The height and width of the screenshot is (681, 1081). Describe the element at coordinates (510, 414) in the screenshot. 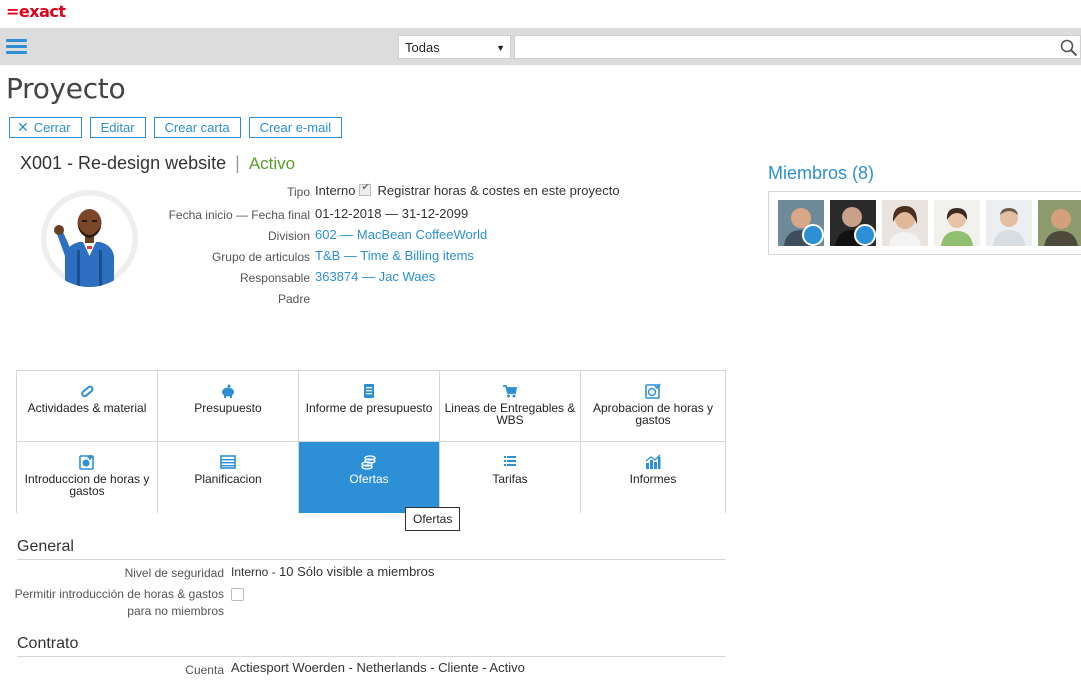

I see `tile-label: Lineas de Entregables & WBS` at that location.